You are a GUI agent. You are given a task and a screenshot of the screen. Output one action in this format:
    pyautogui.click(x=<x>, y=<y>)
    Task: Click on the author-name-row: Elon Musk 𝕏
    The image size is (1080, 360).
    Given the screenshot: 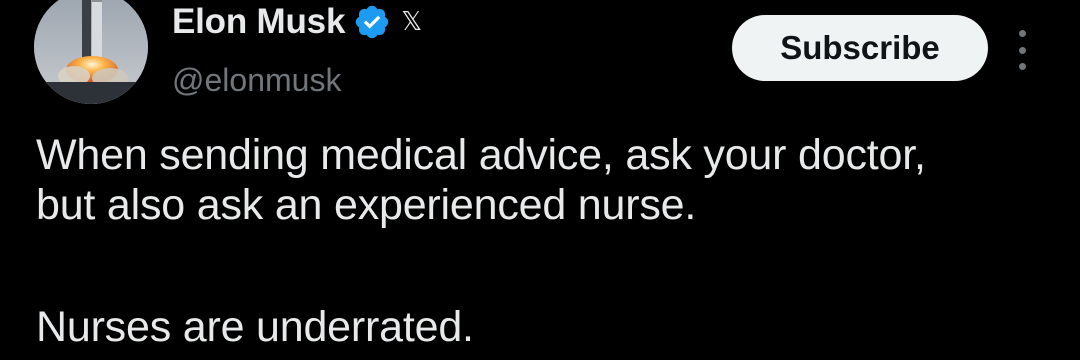 What is the action you would take?
    pyautogui.click(x=297, y=22)
    